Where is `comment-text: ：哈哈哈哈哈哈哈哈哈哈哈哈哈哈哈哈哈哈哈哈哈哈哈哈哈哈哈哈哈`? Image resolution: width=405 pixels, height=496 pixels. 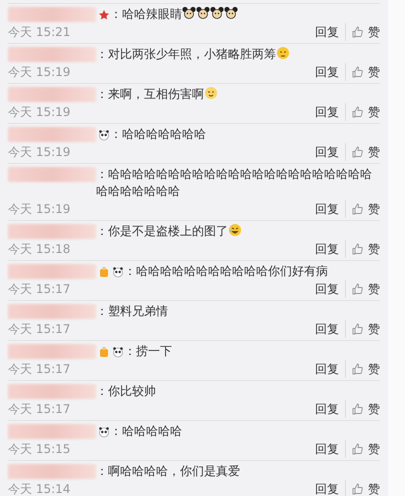 comment-text: ：哈哈哈哈哈哈哈哈哈哈哈哈哈哈哈哈哈哈哈哈哈哈哈哈哈哈哈哈哈 is located at coordinates (234, 183).